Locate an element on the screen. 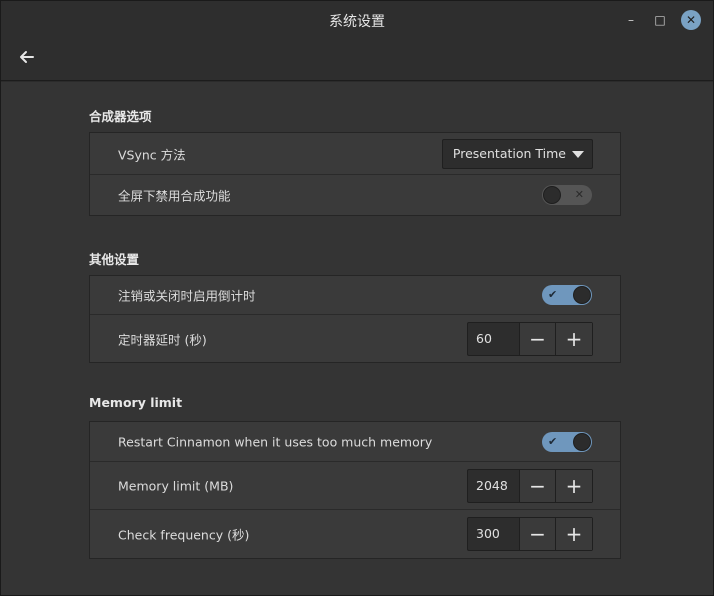  check-frequency-decrement-button: − is located at coordinates (538, 534).